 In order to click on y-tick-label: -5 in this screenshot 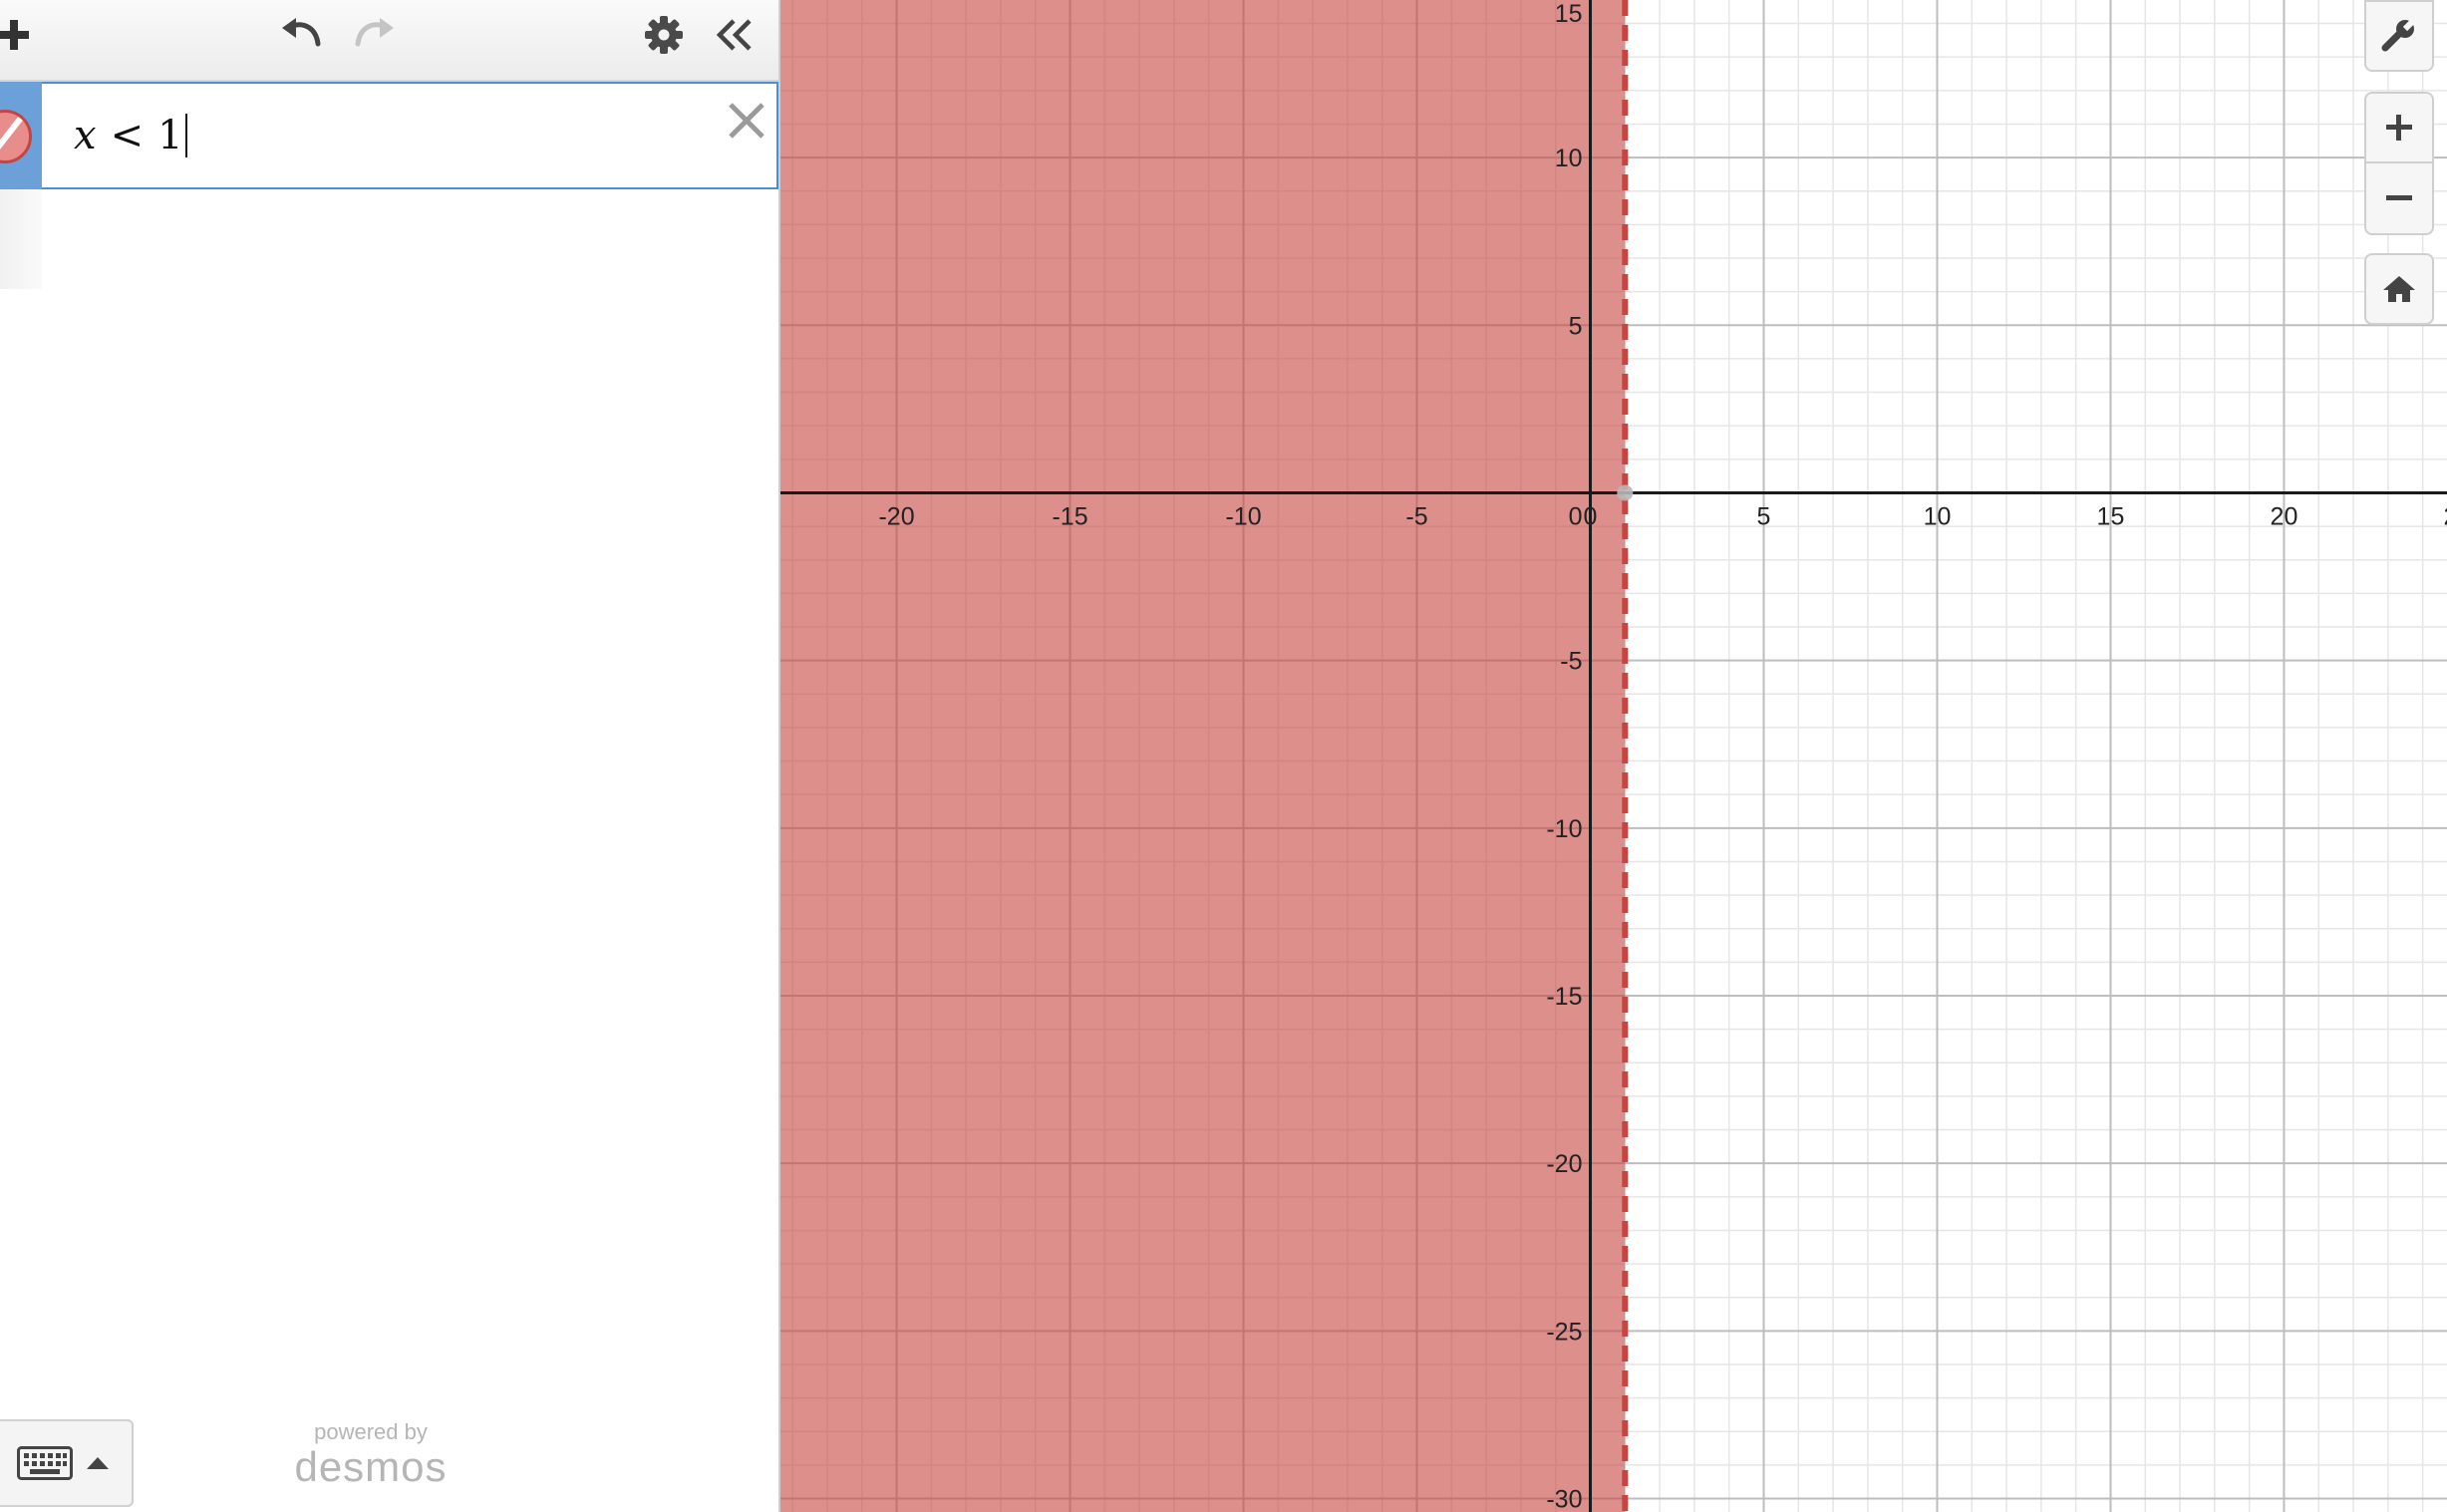, I will do `click(1571, 662)`.